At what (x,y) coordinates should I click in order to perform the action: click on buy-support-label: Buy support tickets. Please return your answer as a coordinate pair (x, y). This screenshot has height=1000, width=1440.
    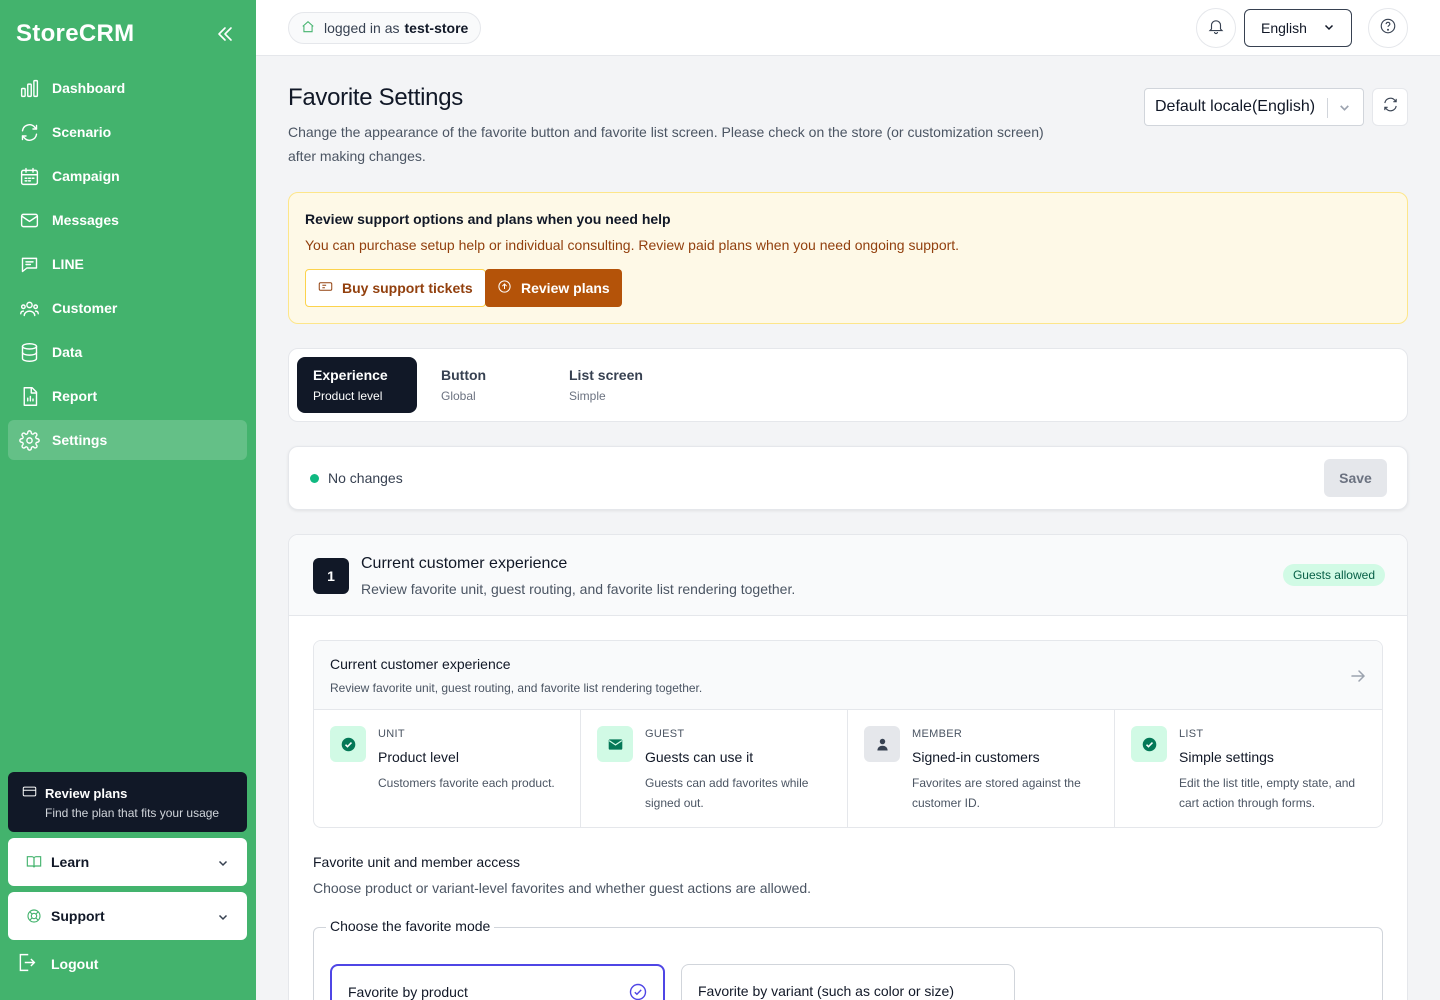
    Looking at the image, I should click on (407, 288).